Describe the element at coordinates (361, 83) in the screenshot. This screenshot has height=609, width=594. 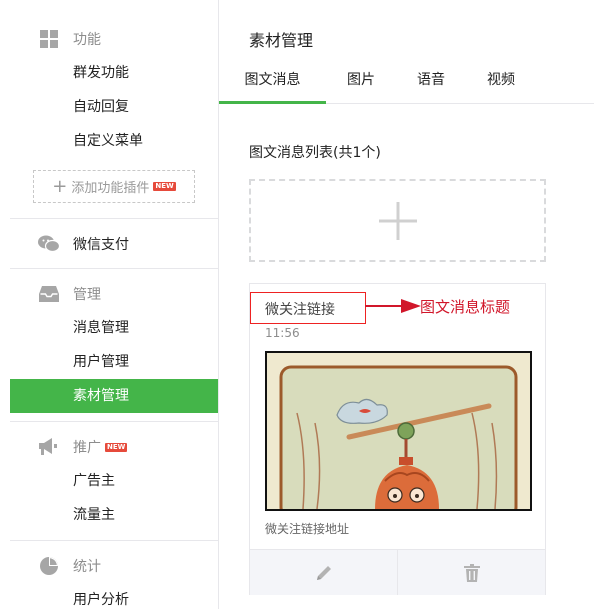
I see `tab-image: 图片` at that location.